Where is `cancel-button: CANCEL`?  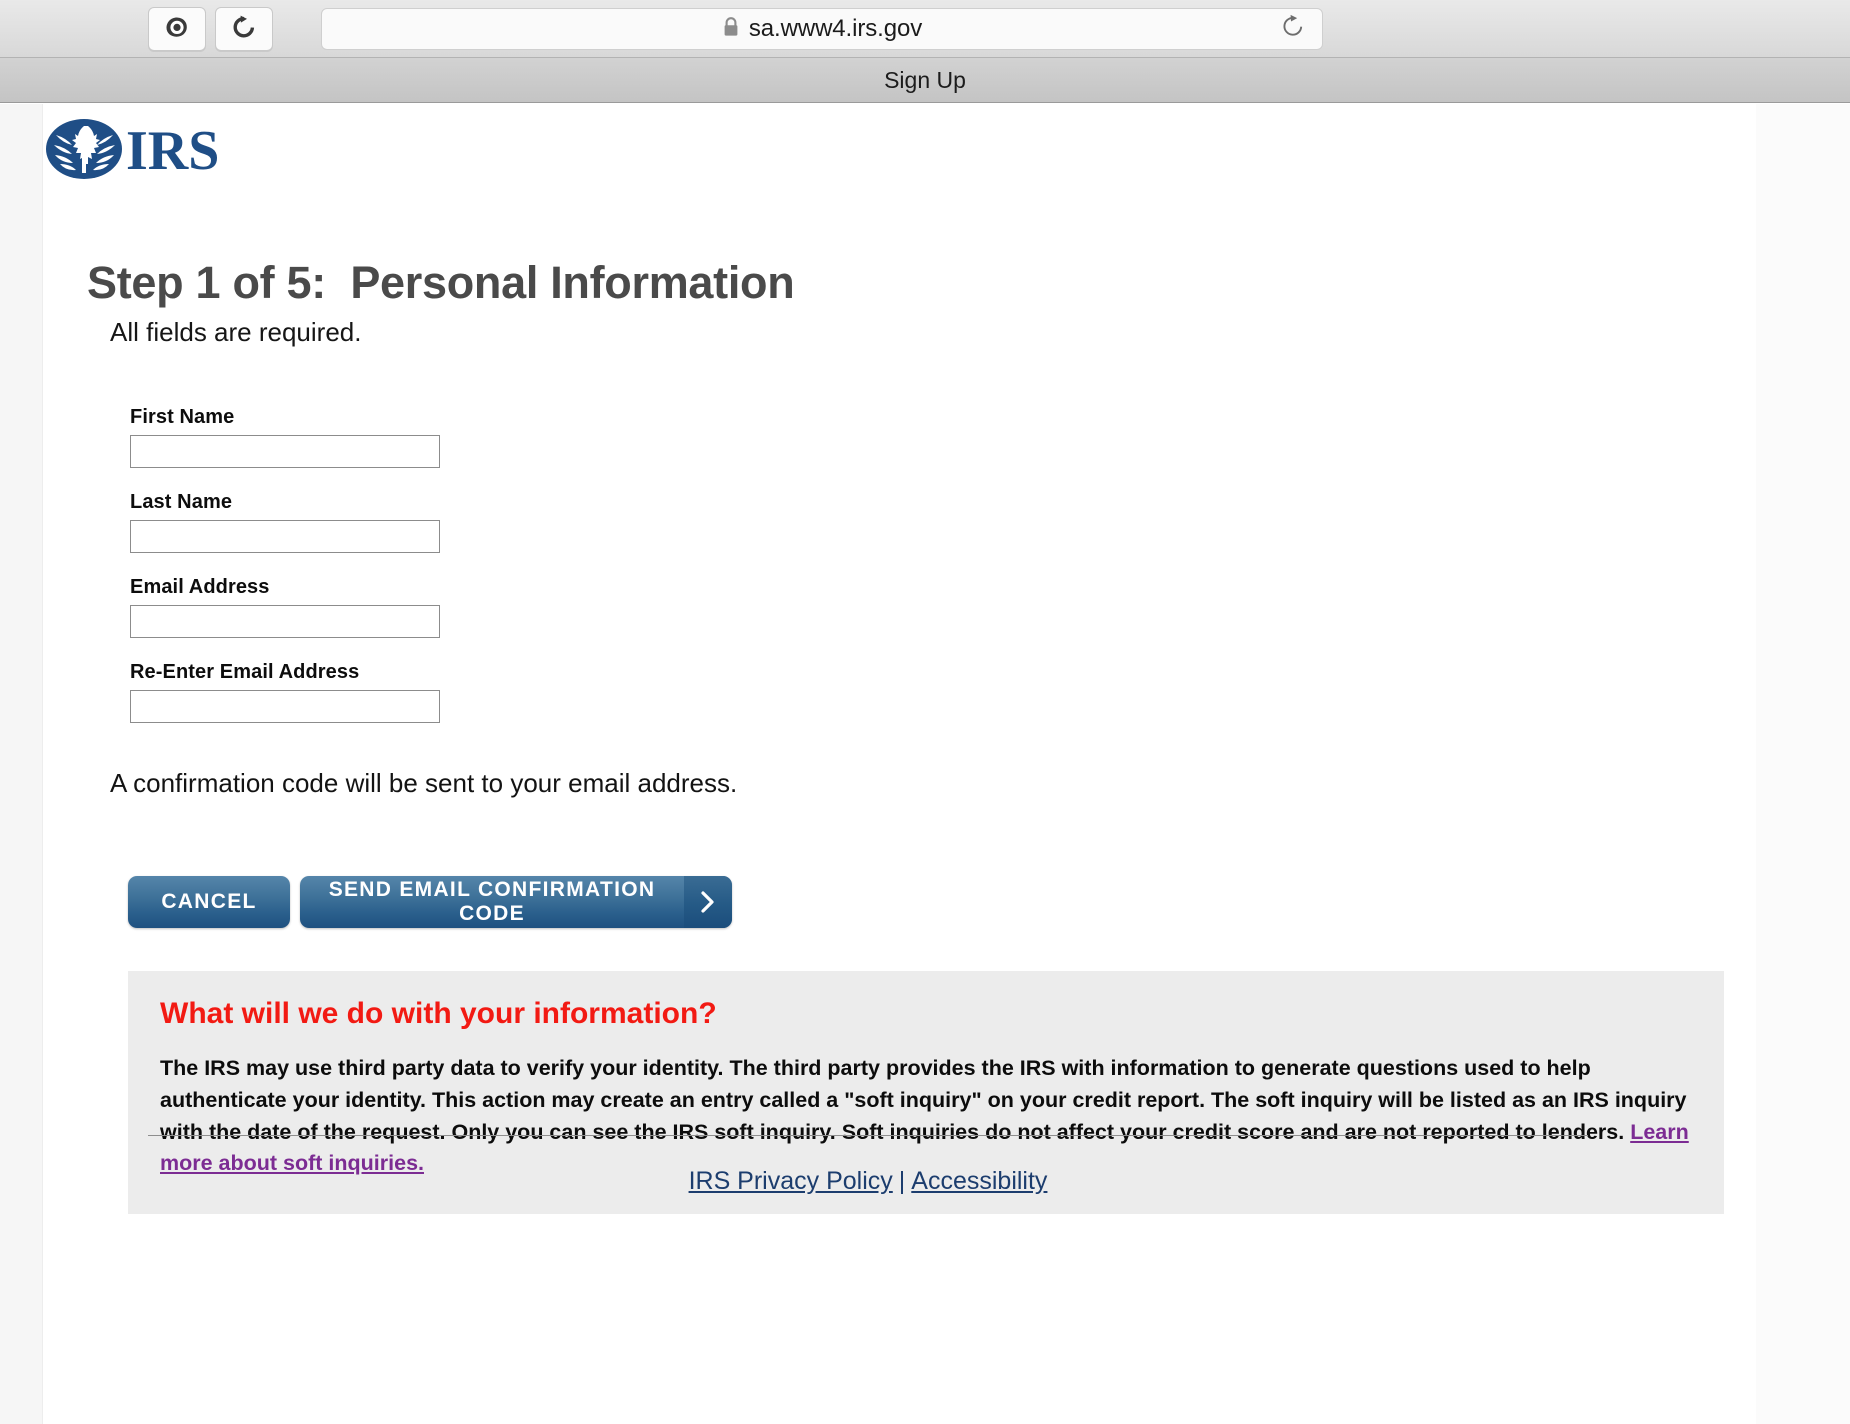 cancel-button: CANCEL is located at coordinates (209, 902).